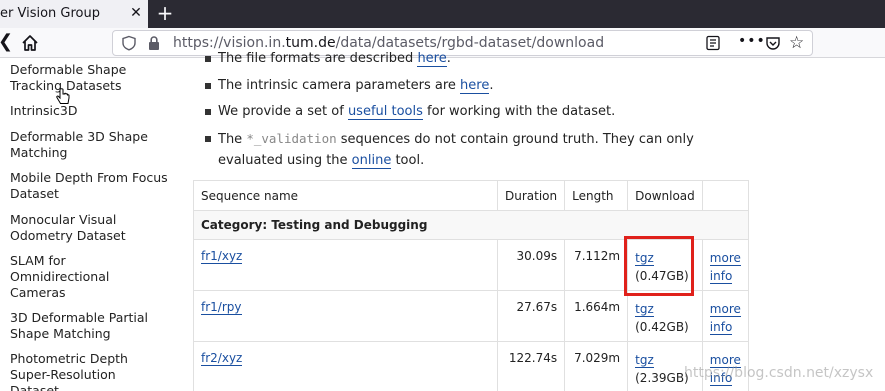  Describe the element at coordinates (596, 366) in the screenshot. I see `length-cell: 7.029m` at that location.